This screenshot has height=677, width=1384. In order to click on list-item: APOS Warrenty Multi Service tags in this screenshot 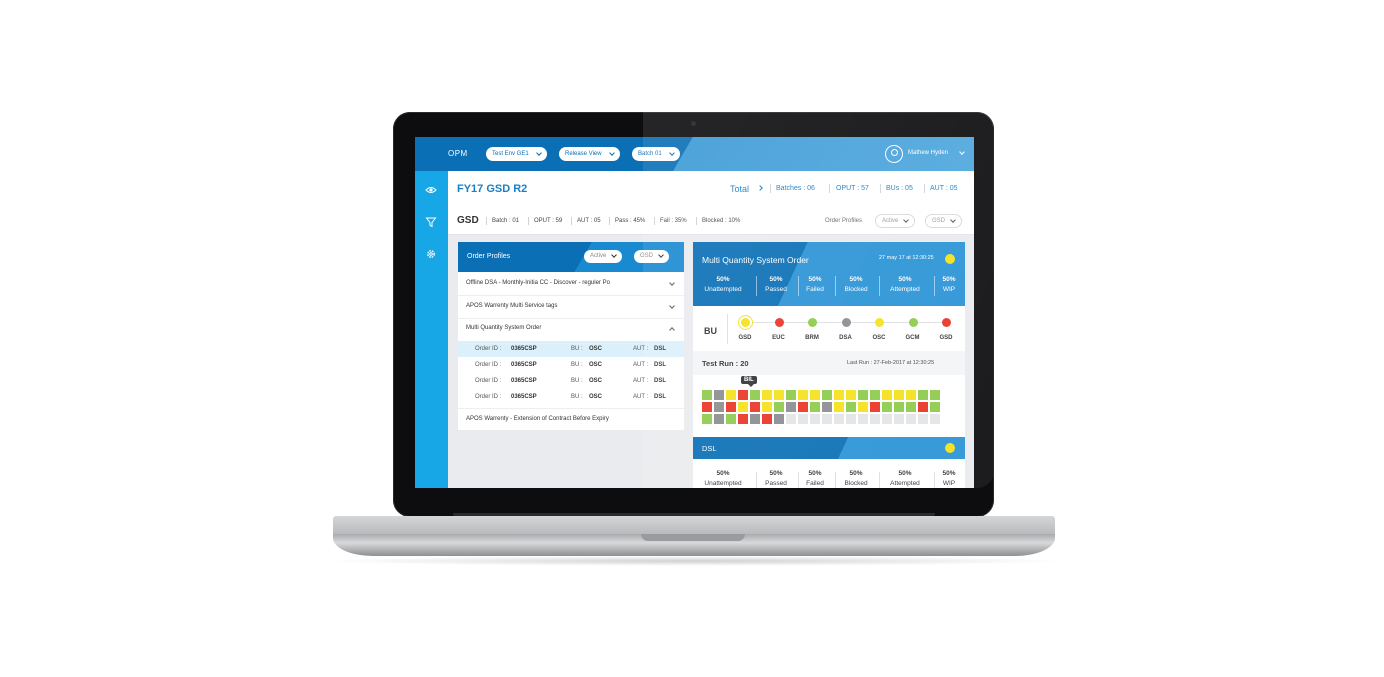, I will do `click(571, 307)`.